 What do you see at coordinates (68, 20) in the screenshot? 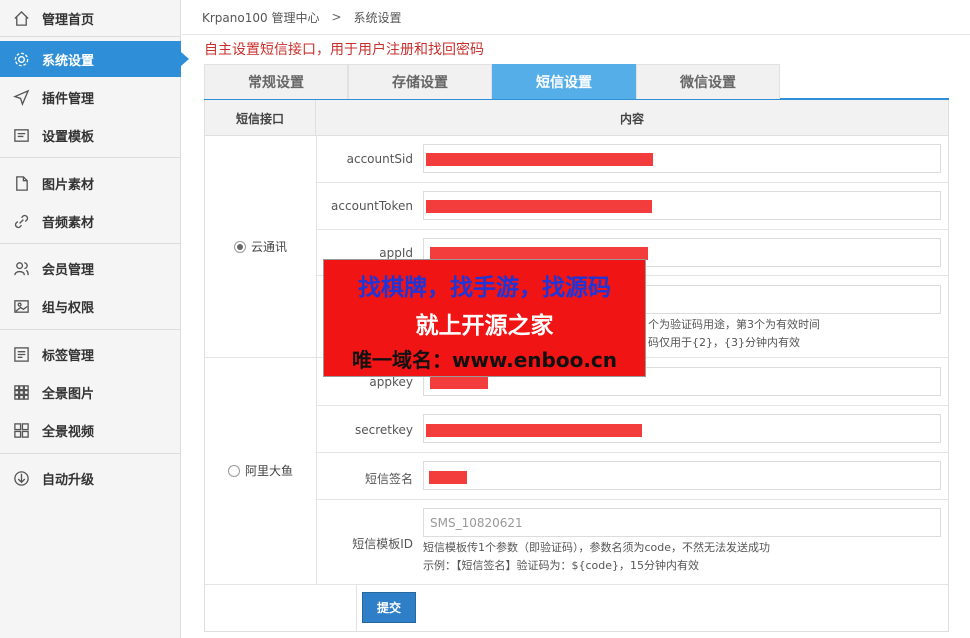
I see `sidebar-item-label: 管理首页` at bounding box center [68, 20].